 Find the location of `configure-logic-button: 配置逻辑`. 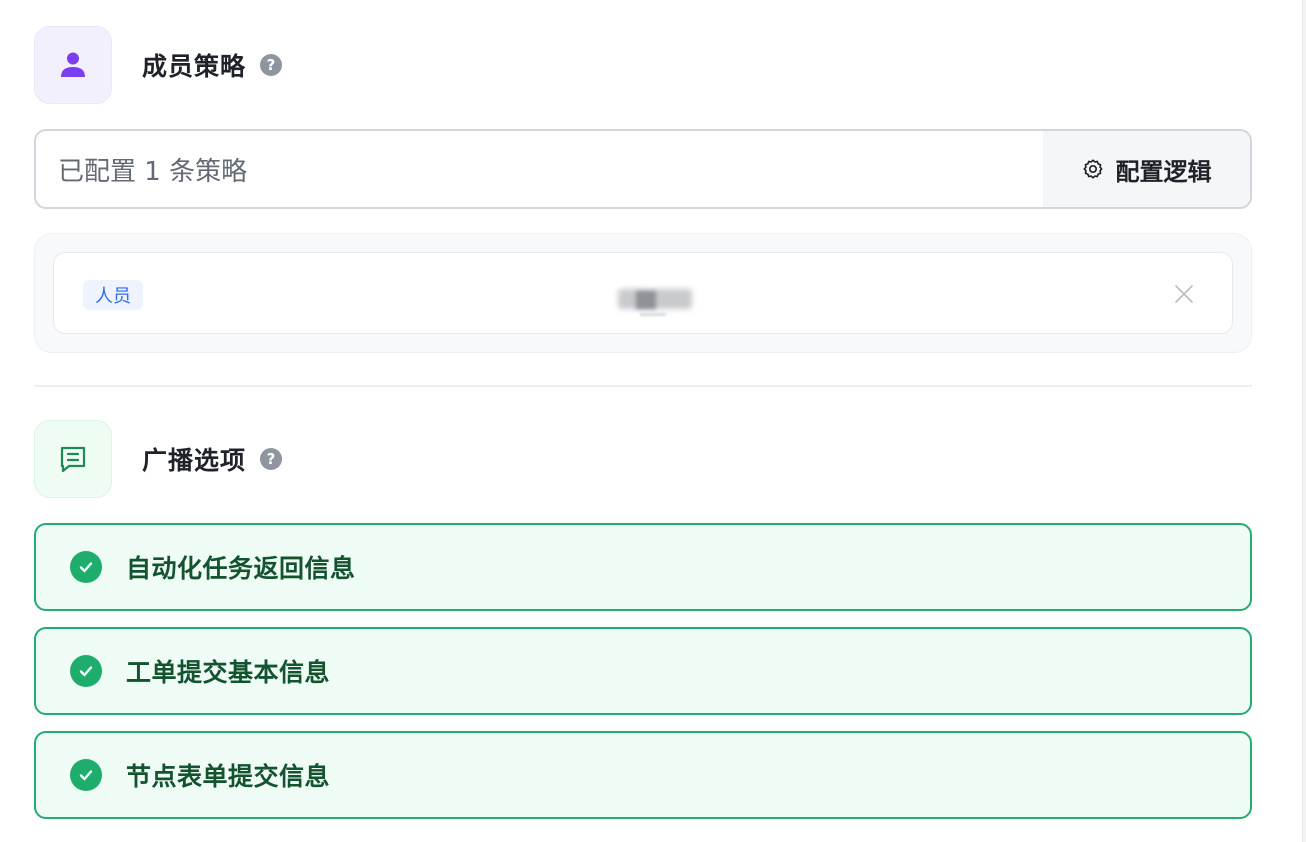

configure-logic-button: 配置逻辑 is located at coordinates (1146, 169).